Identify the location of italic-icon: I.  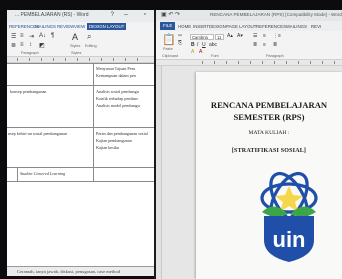
(197, 45).